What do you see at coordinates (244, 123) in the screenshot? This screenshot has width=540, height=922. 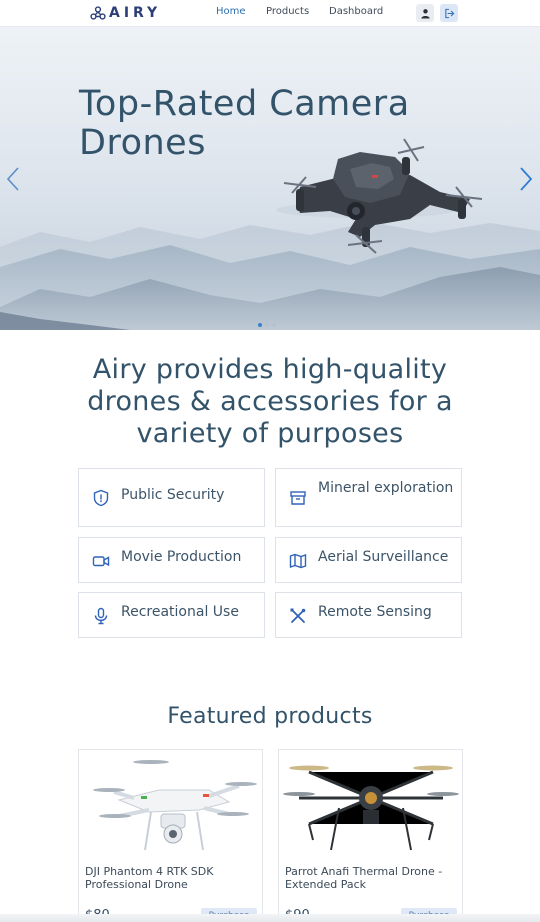 I see `hero-title: Top-Rated Camera Drones` at bounding box center [244, 123].